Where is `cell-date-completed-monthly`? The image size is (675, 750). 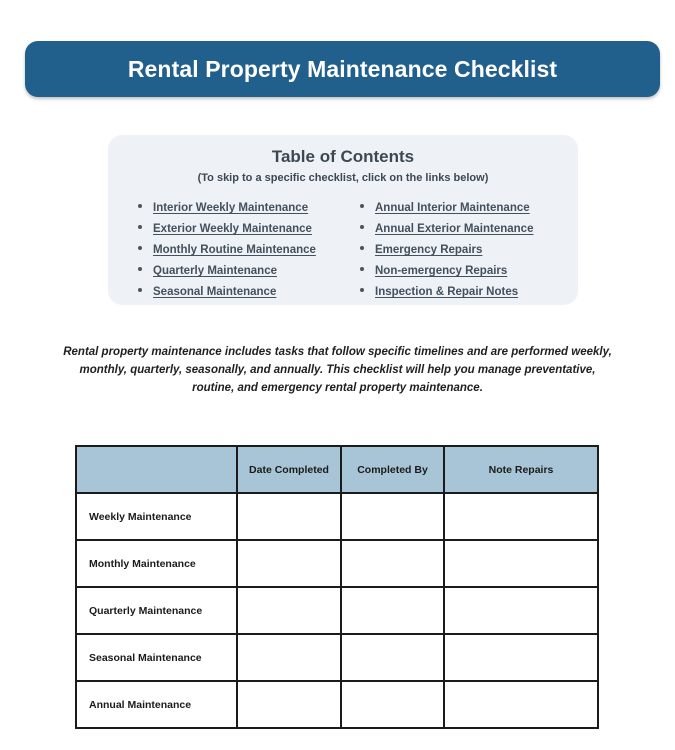
cell-date-completed-monthly is located at coordinates (289, 563).